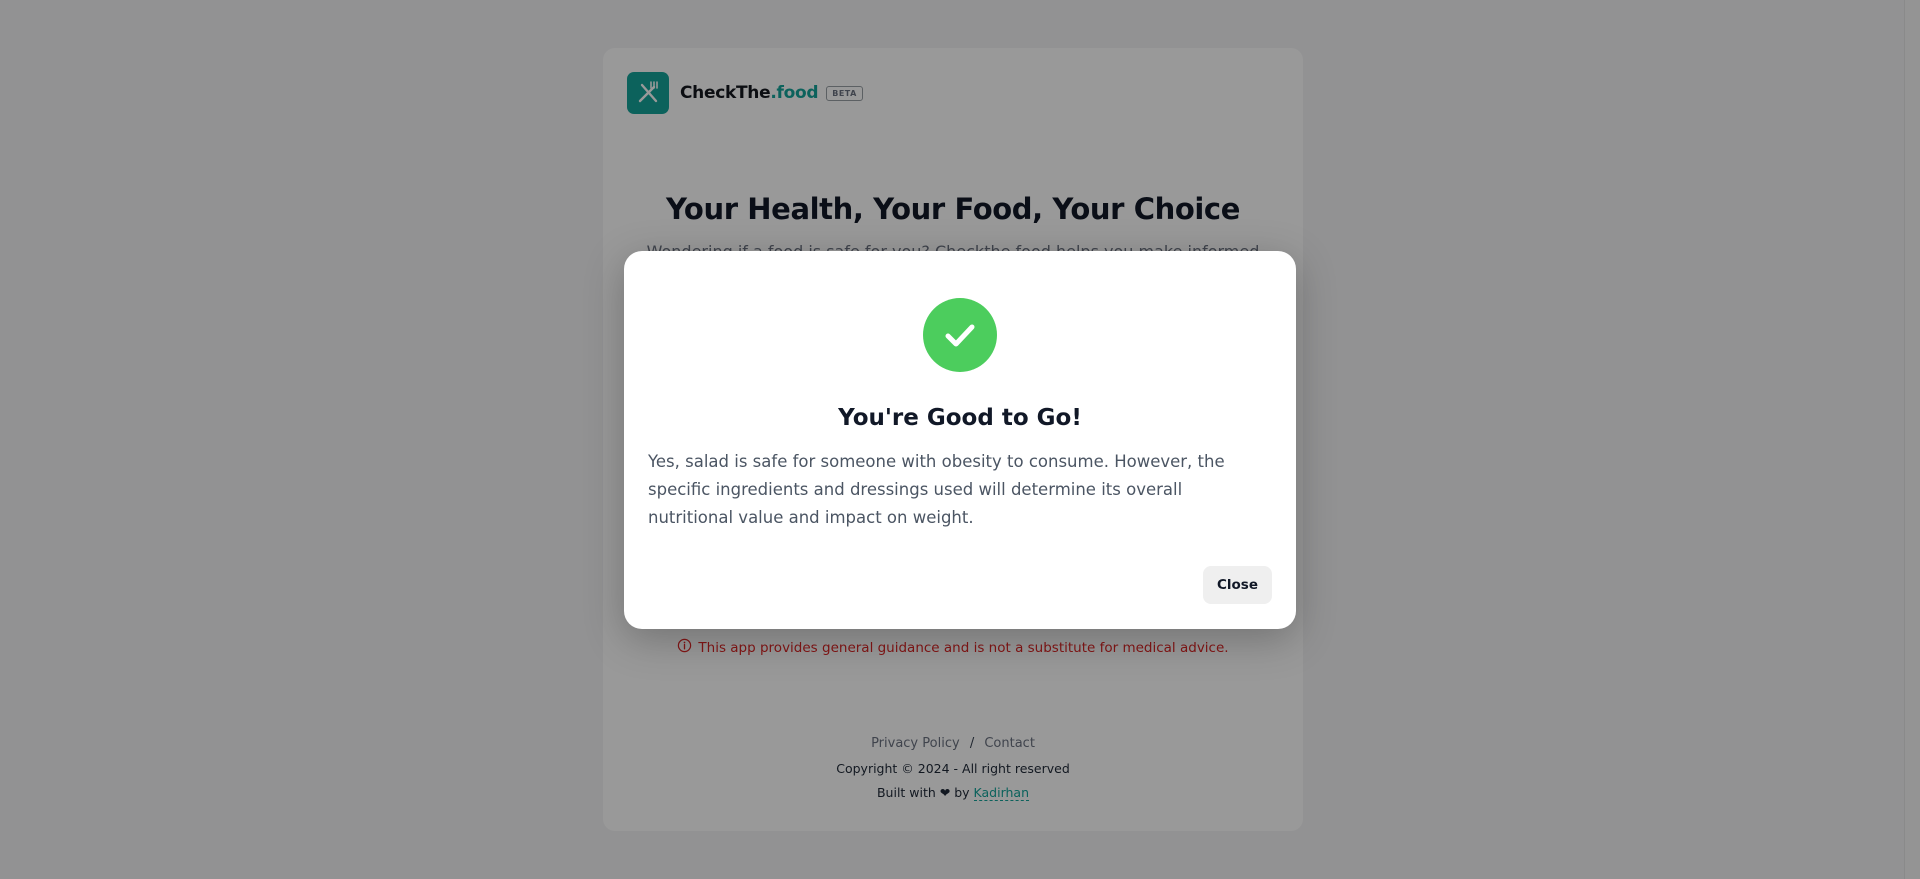 The width and height of the screenshot is (1920, 879). I want to click on close-button: Close, so click(1237, 585).